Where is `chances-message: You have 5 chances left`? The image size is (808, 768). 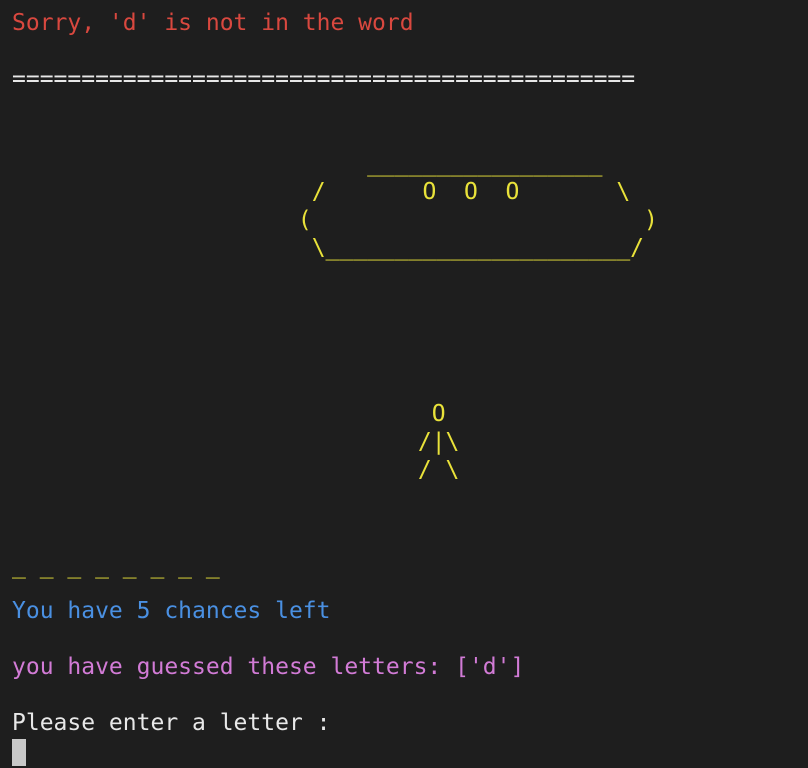
chances-message: You have 5 chances left is located at coordinates (171, 611).